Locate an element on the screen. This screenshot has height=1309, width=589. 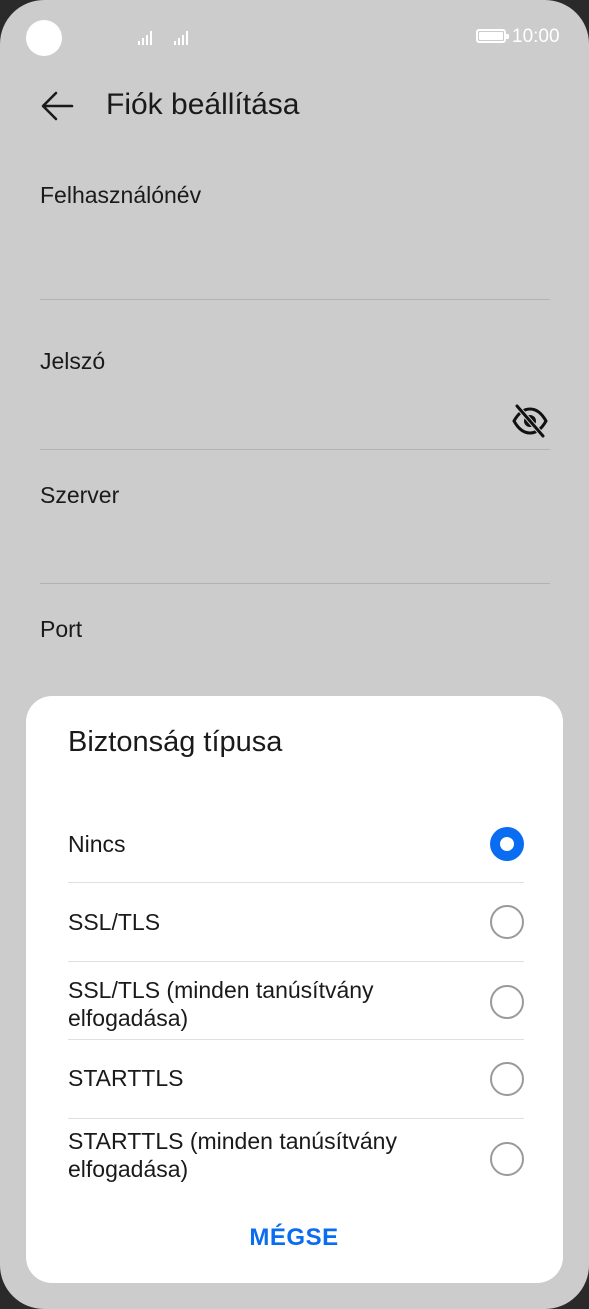
option-starttls-accept-all: STARTTLS (minden tanúsítvány elfogadása) is located at coordinates (296, 1161).